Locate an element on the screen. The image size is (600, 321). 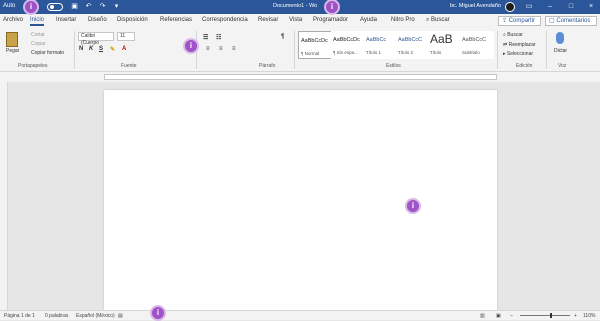
save-icon: ▣ is located at coordinates (74, 7).